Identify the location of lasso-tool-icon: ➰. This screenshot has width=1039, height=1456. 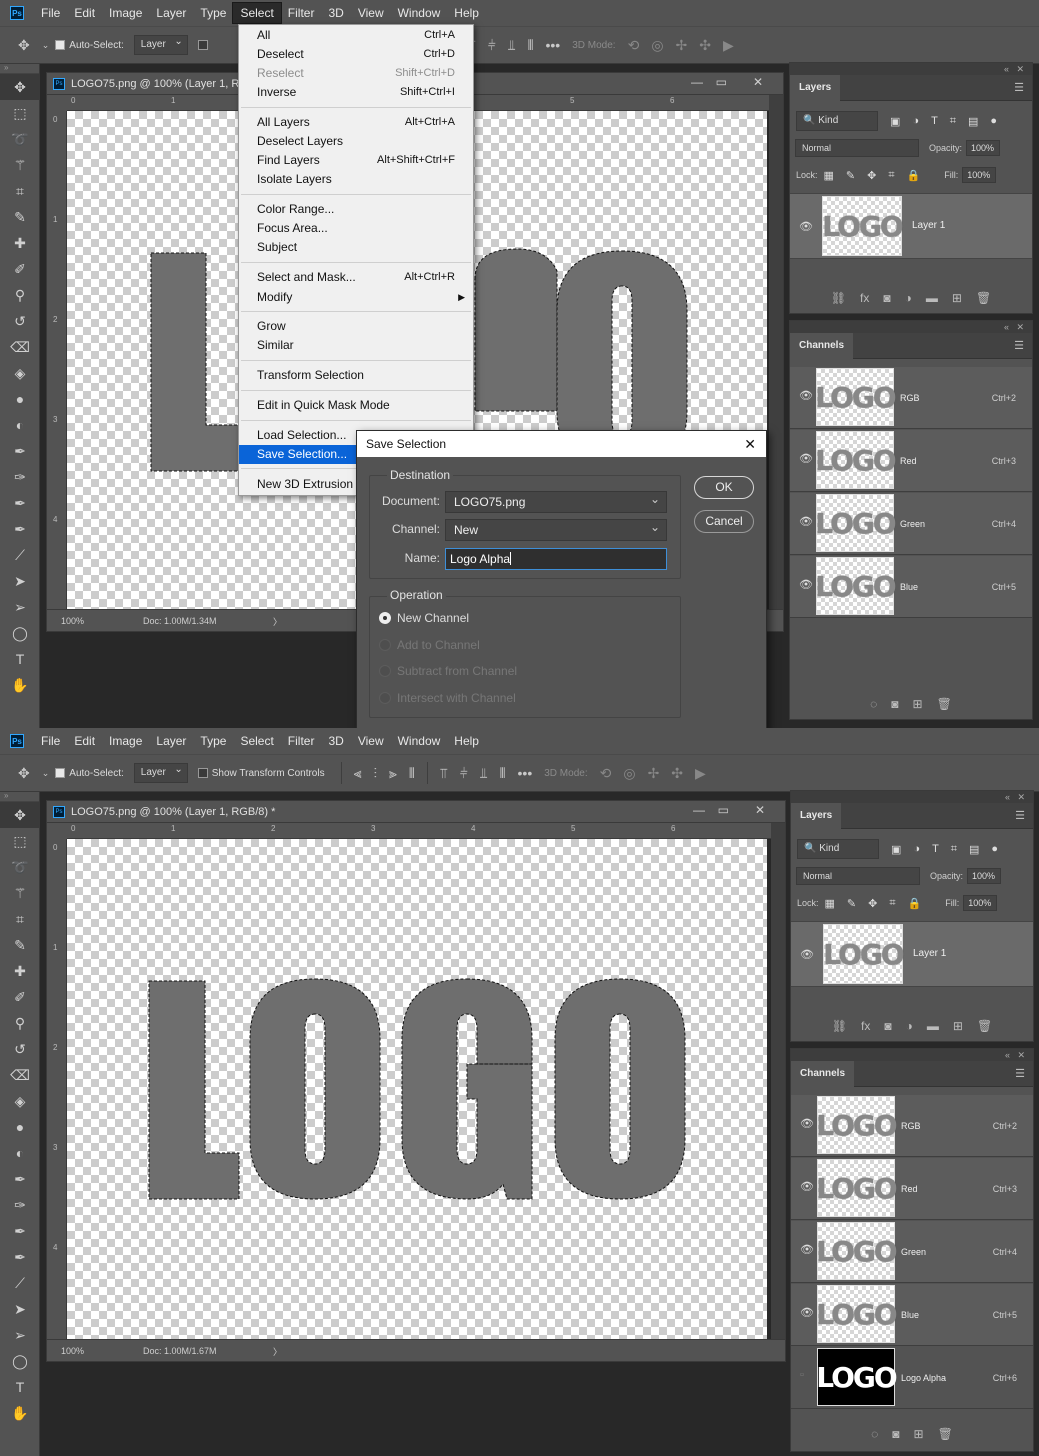
(20, 867).